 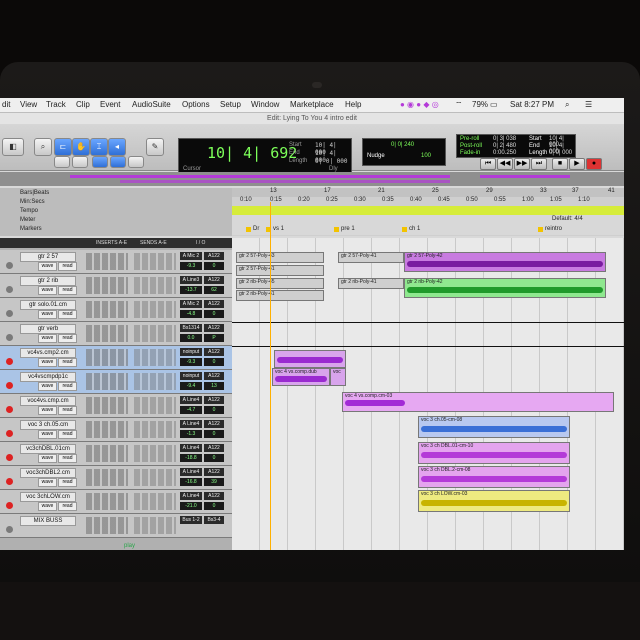 I want to click on play-icon: ▶, so click(x=577, y=164).